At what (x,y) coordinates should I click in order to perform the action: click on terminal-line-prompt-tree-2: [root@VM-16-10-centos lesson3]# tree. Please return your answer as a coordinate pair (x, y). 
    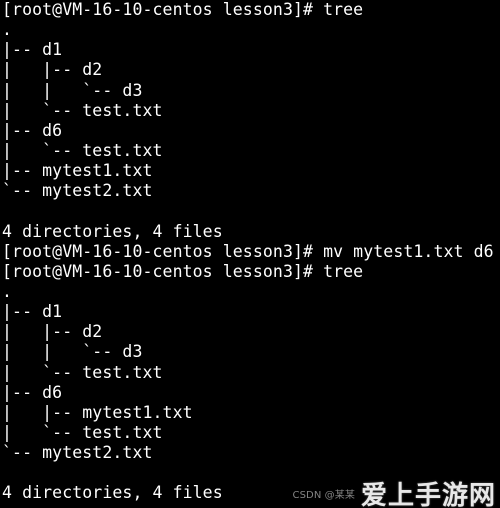
    Looking at the image, I should click on (183, 271).